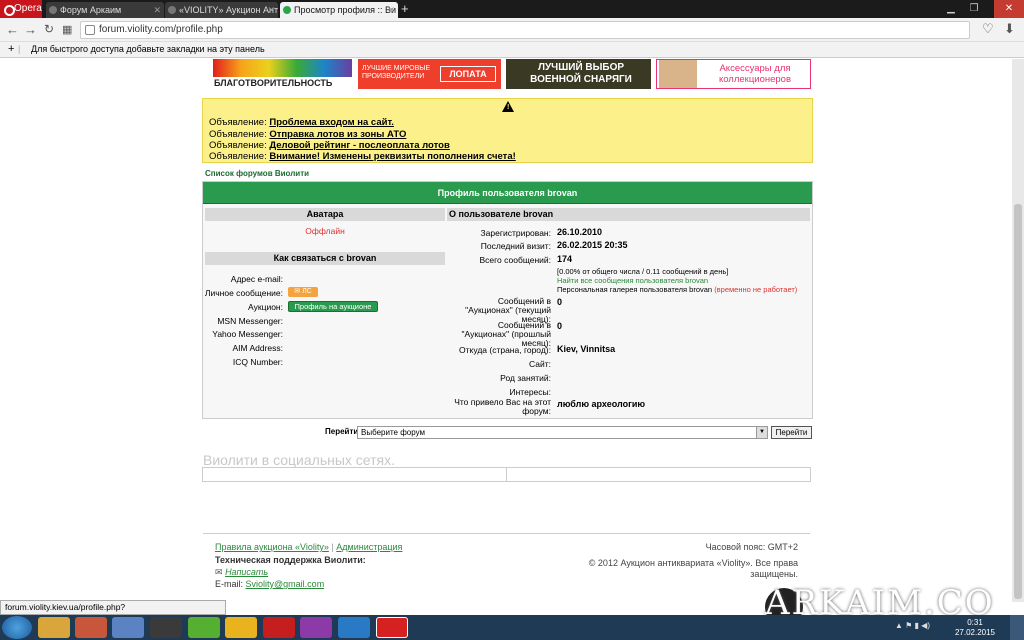 This screenshot has width=1024, height=640. I want to click on banner-charity: БЛАГОТВОРИТЕЛЬНОСТЬ, so click(282, 74).